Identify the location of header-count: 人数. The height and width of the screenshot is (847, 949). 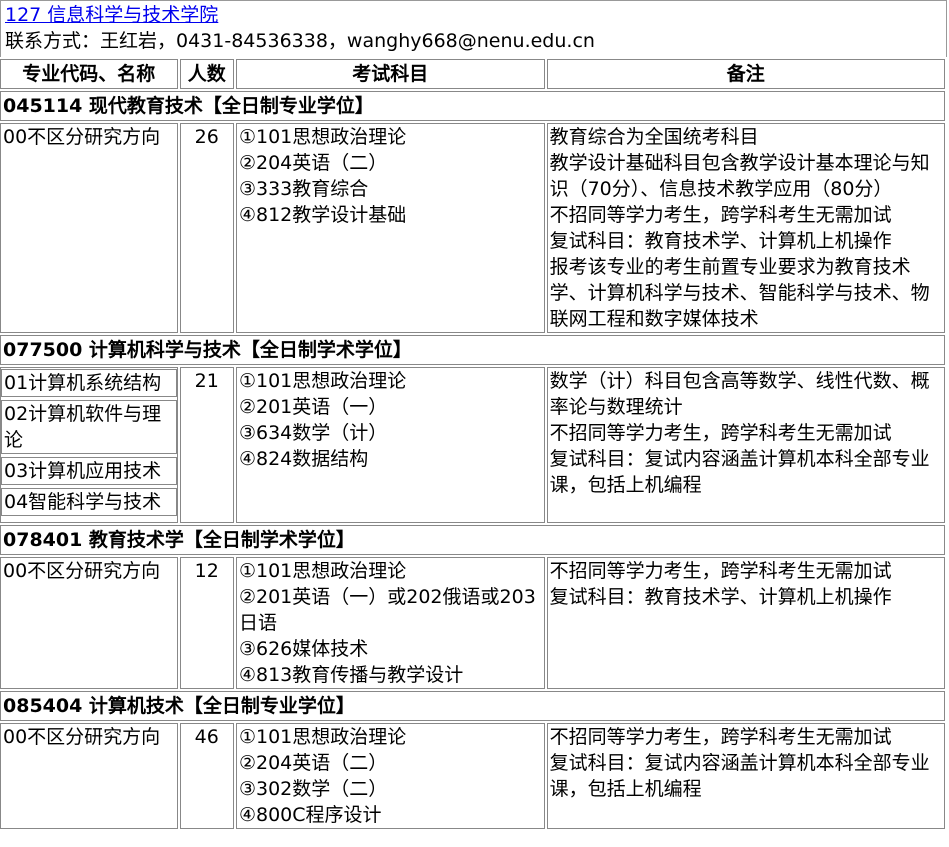
(206, 74).